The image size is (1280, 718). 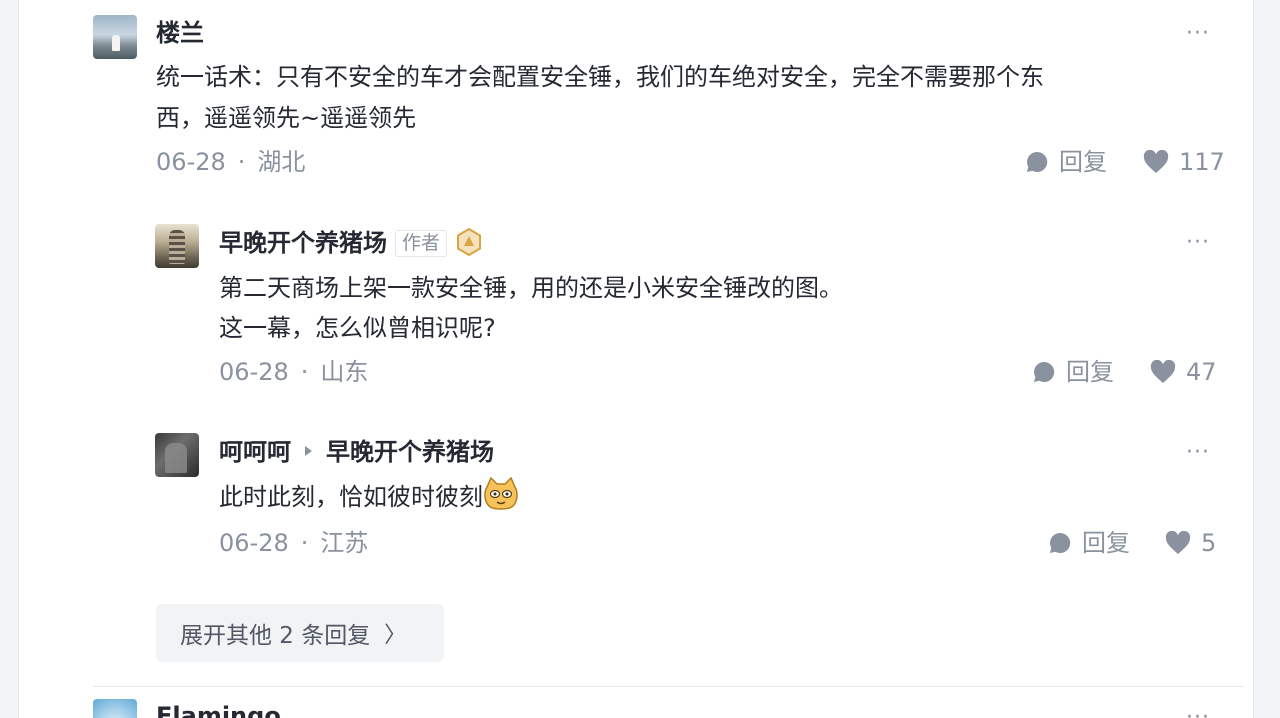 I want to click on reply-text-line-1: 第二天商场上架一款安全锤，用的还是小米安全锤改的图。, so click(x=531, y=288).